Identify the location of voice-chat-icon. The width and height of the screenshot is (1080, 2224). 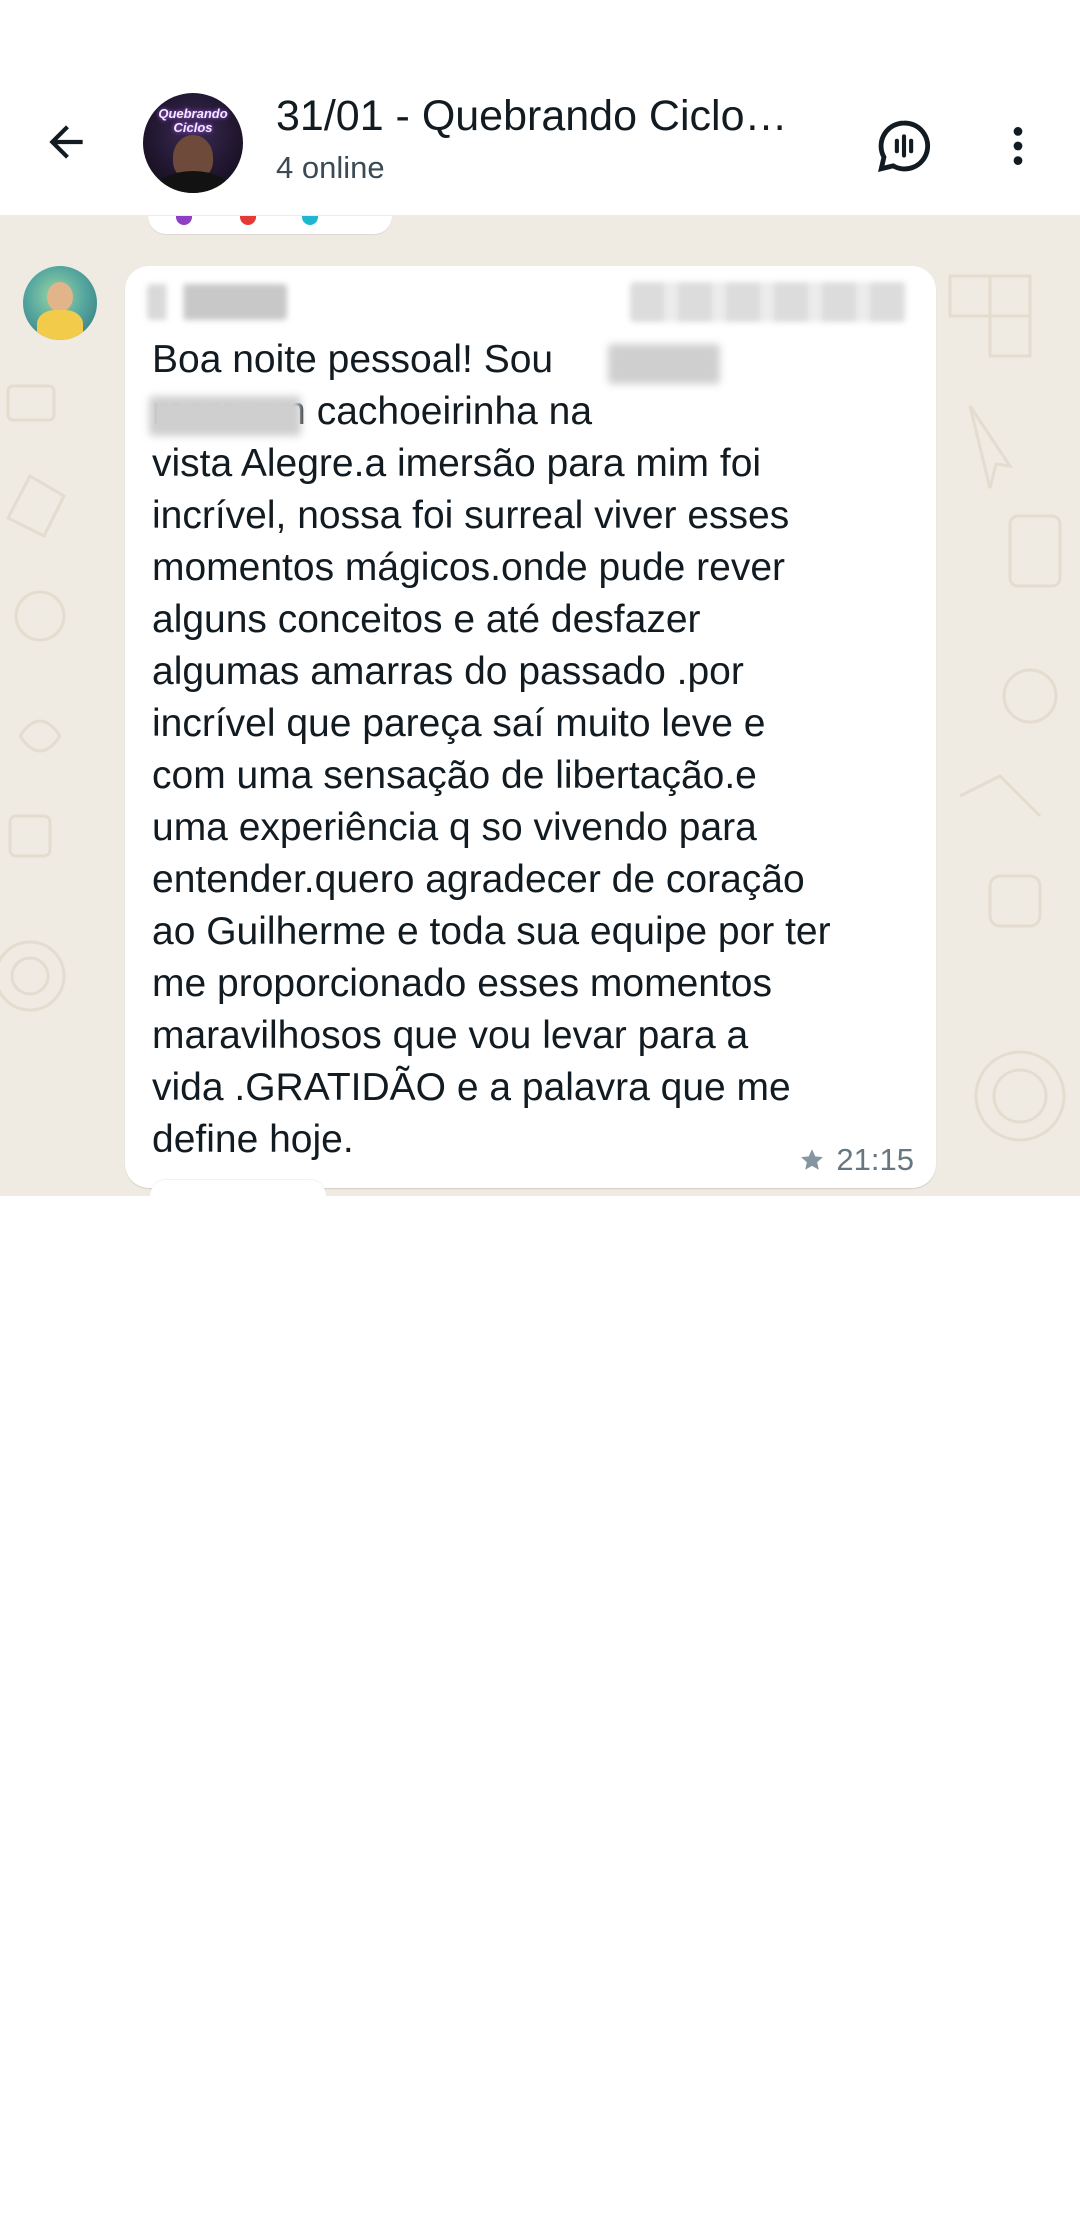
(904, 146).